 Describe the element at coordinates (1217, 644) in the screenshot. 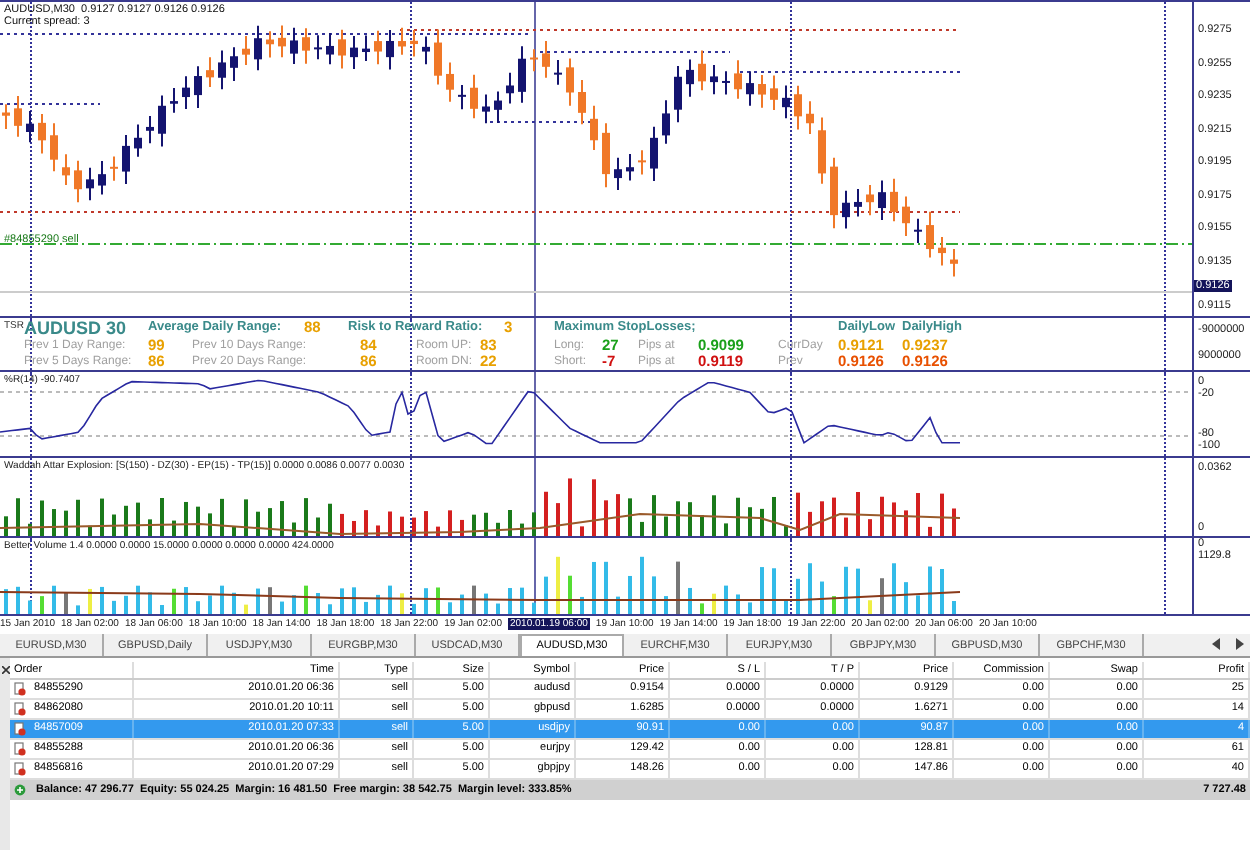

I see `scroll-left-icon` at that location.